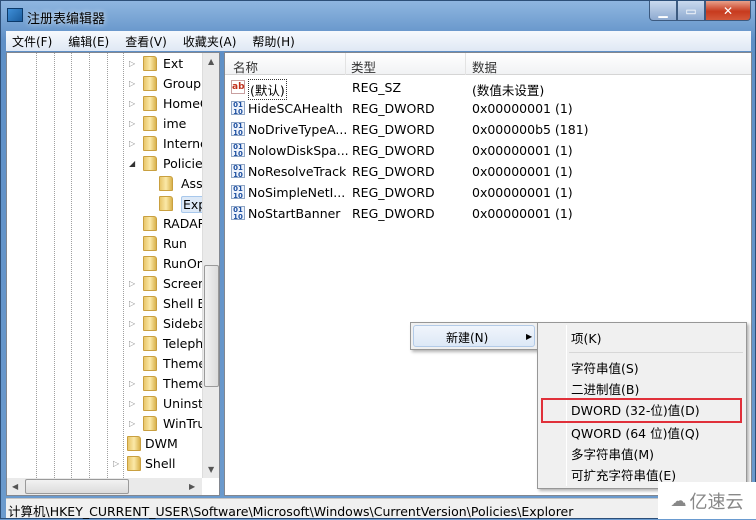 The width and height of the screenshot is (756, 520). What do you see at coordinates (104, 84) in the screenshot?
I see `tree-item: ▷ Group` at bounding box center [104, 84].